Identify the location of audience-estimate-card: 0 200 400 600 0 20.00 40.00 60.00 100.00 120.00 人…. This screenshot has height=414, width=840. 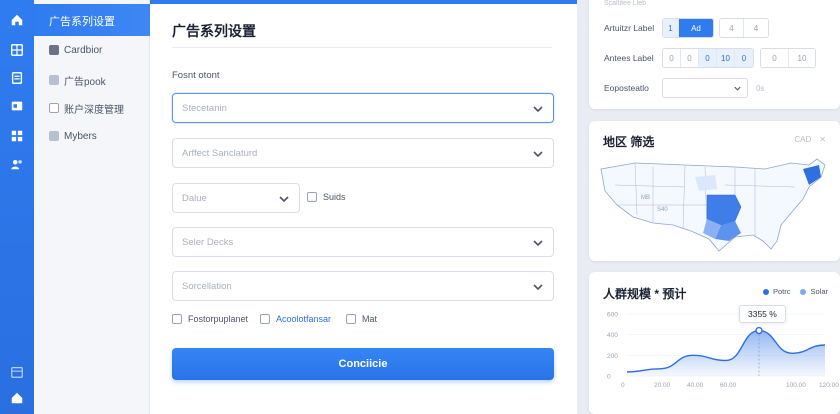
(714, 343).